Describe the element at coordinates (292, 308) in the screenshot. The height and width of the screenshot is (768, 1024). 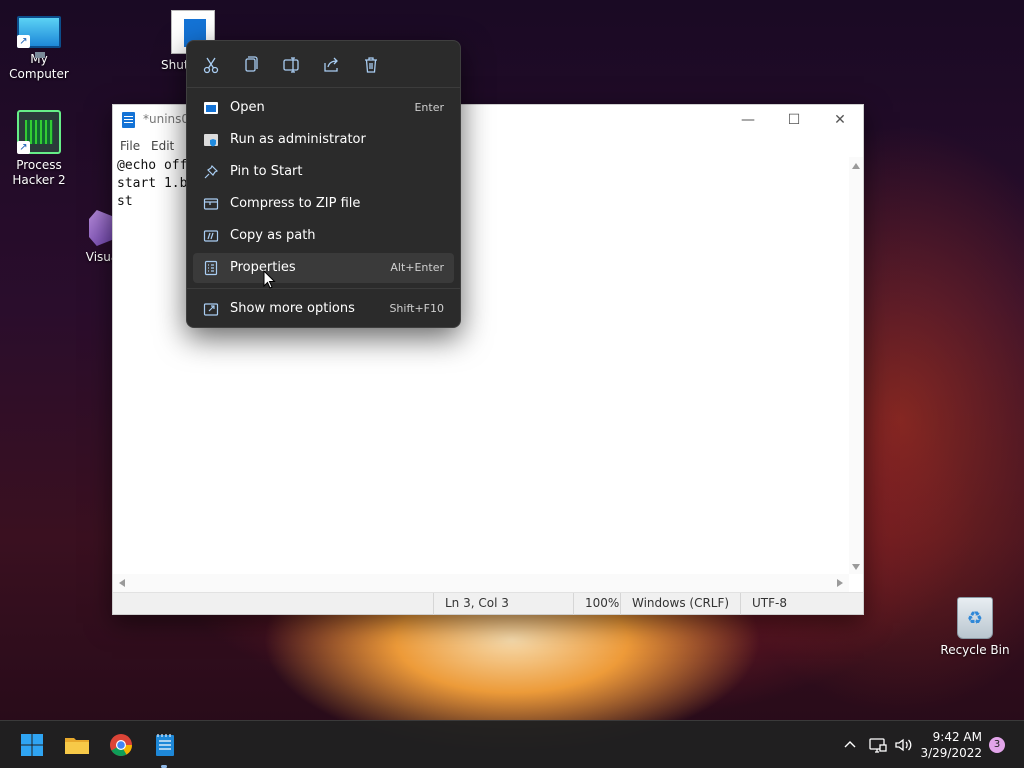
I see `menu-item-label: Show more options` at that location.